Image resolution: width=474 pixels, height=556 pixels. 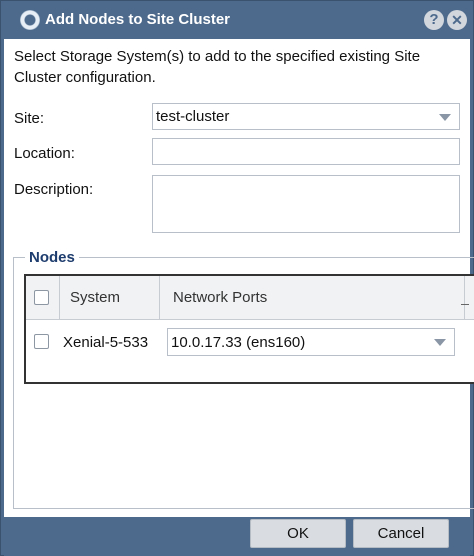 I want to click on system-column-header: System, so click(x=110, y=297).